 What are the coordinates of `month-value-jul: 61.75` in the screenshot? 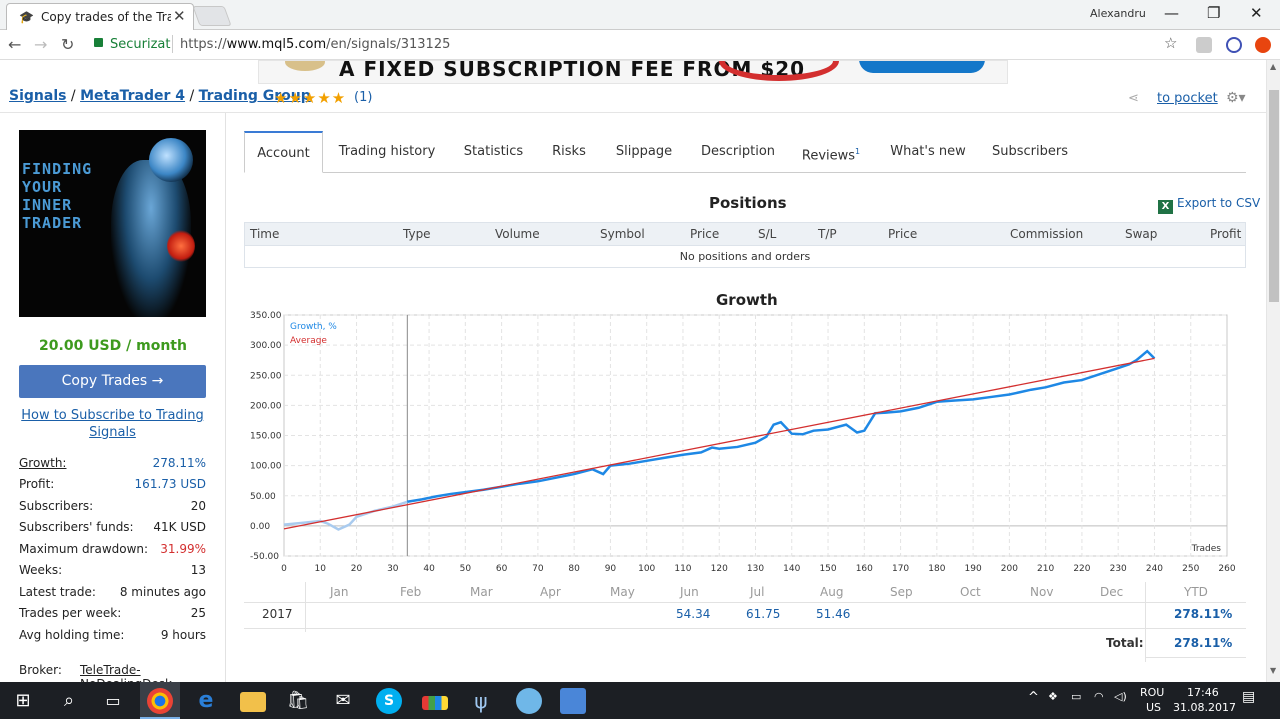 It's located at (763, 614).